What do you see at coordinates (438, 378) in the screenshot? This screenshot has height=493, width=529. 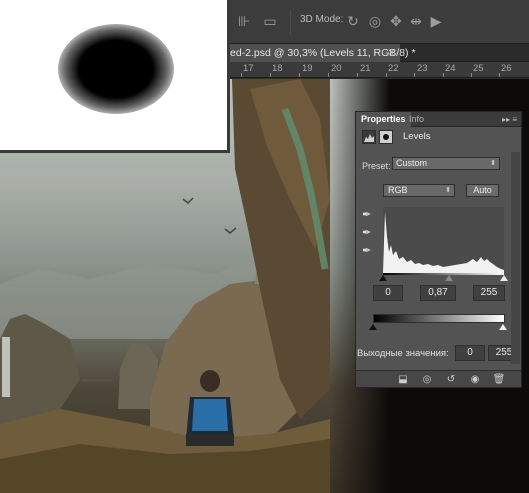 I see `panel-footer: ⬓ ◎ ↺ ◉ 🗑` at bounding box center [438, 378].